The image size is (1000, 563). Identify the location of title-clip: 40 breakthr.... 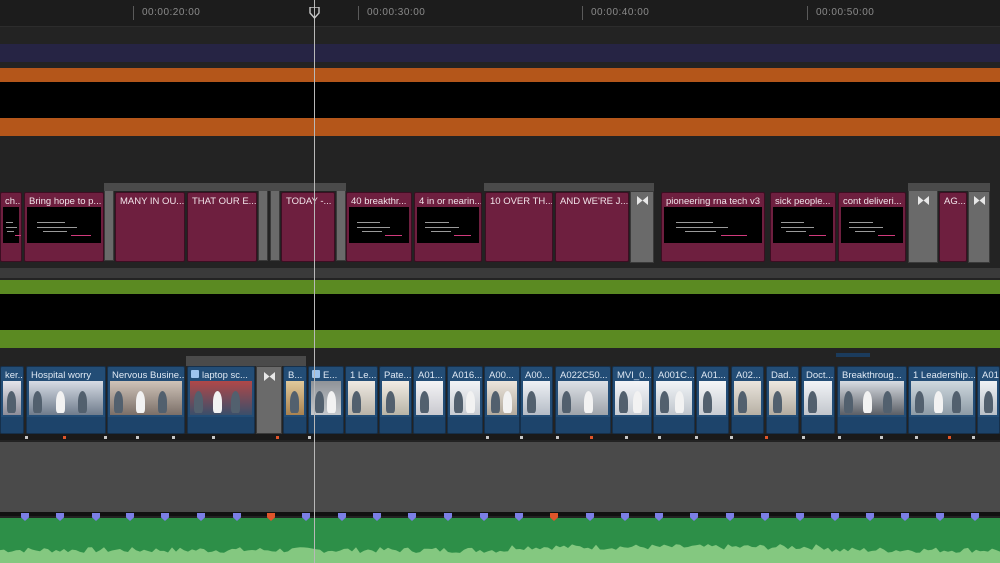
(379, 227).